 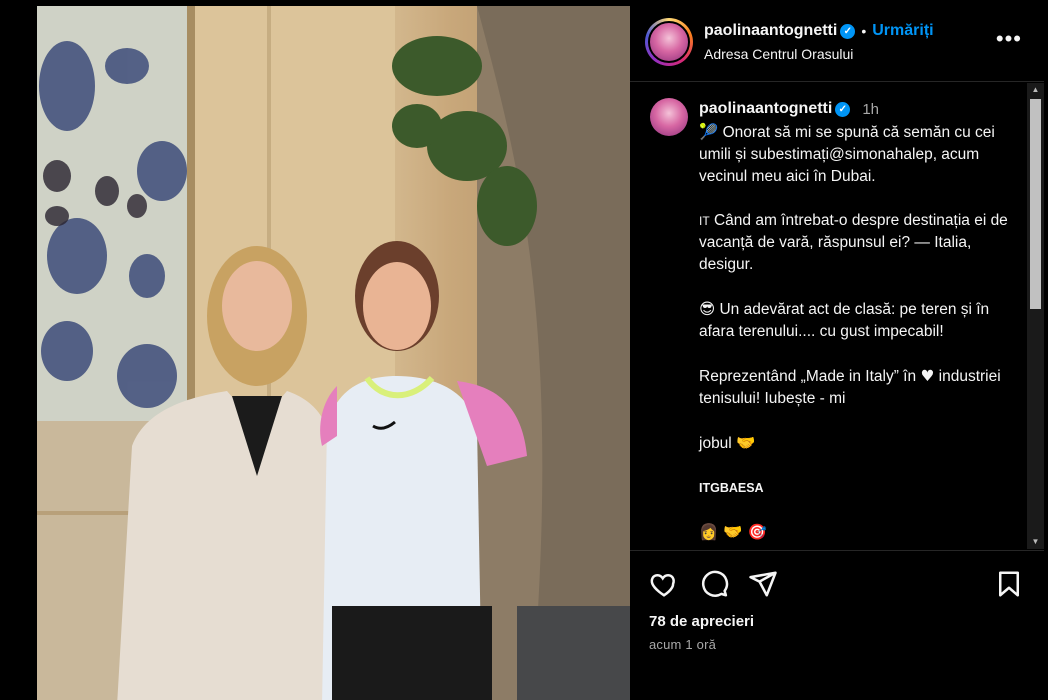 What do you see at coordinates (763, 584) in the screenshot?
I see `share-send-icon` at bounding box center [763, 584].